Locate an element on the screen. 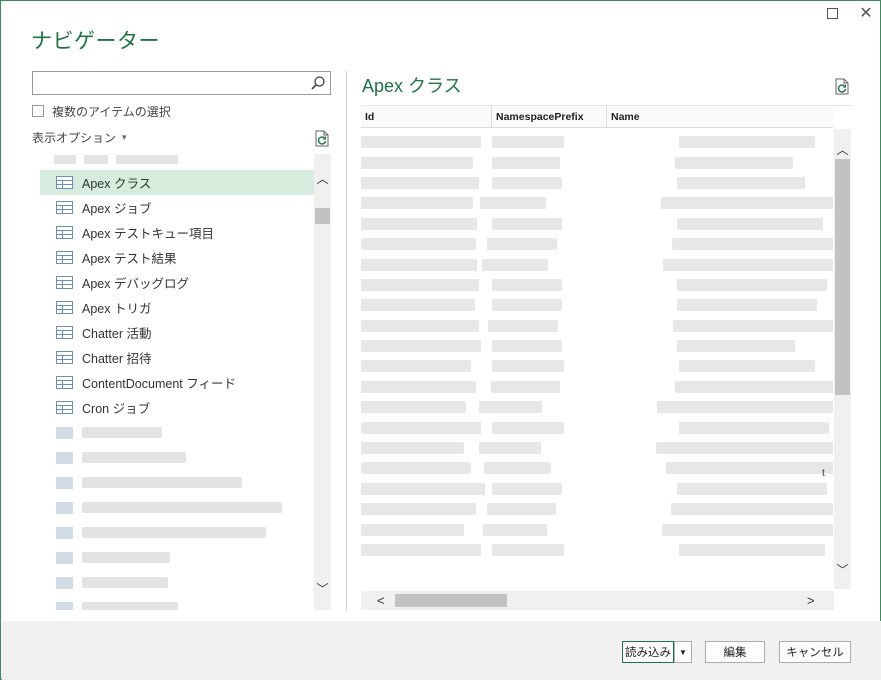 This screenshot has width=881, height=680. load-button: 読み込み is located at coordinates (648, 652).